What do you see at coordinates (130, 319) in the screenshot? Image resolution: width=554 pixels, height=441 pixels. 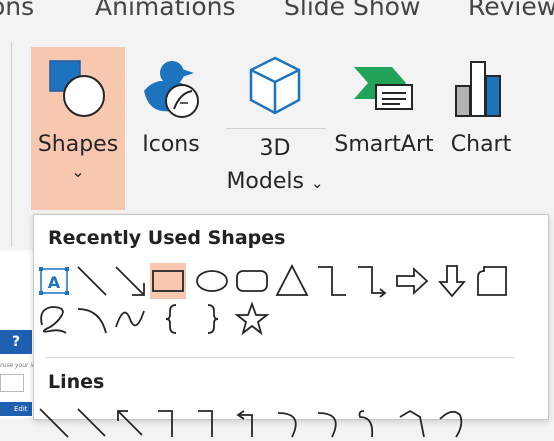 I see `squiggle-shape-icon` at bounding box center [130, 319].